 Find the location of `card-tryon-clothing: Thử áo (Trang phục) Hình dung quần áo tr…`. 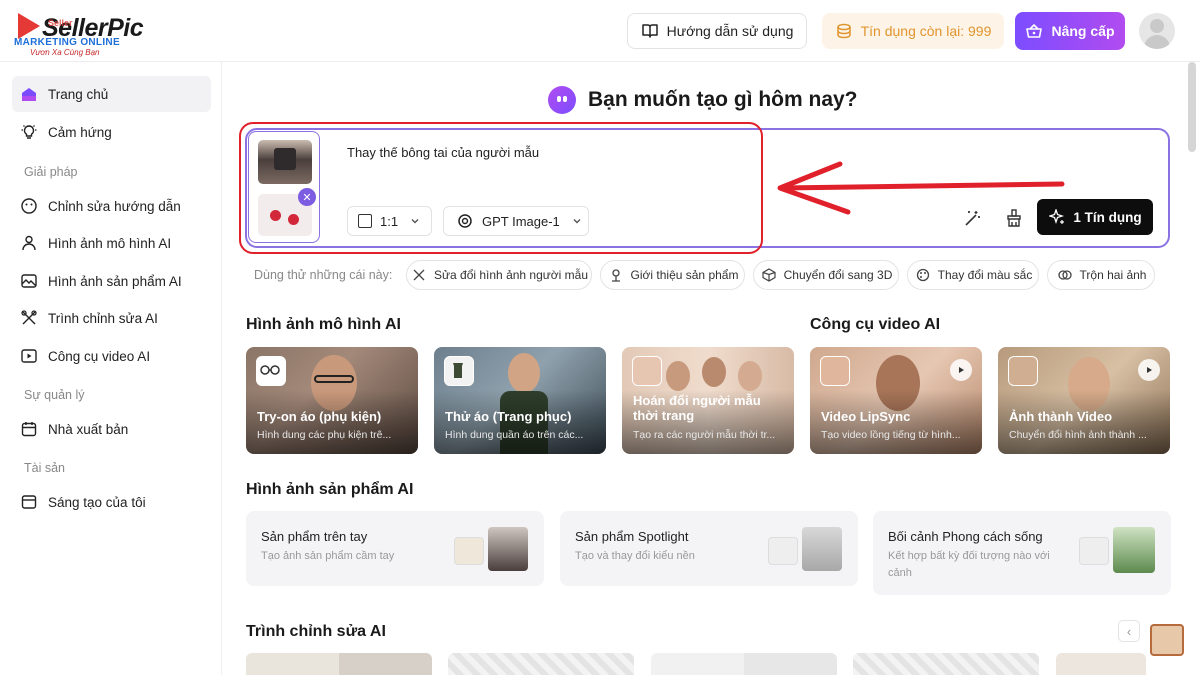

card-tryon-clothing: Thử áo (Trang phục) Hình dung quần áo tr… is located at coordinates (520, 400).